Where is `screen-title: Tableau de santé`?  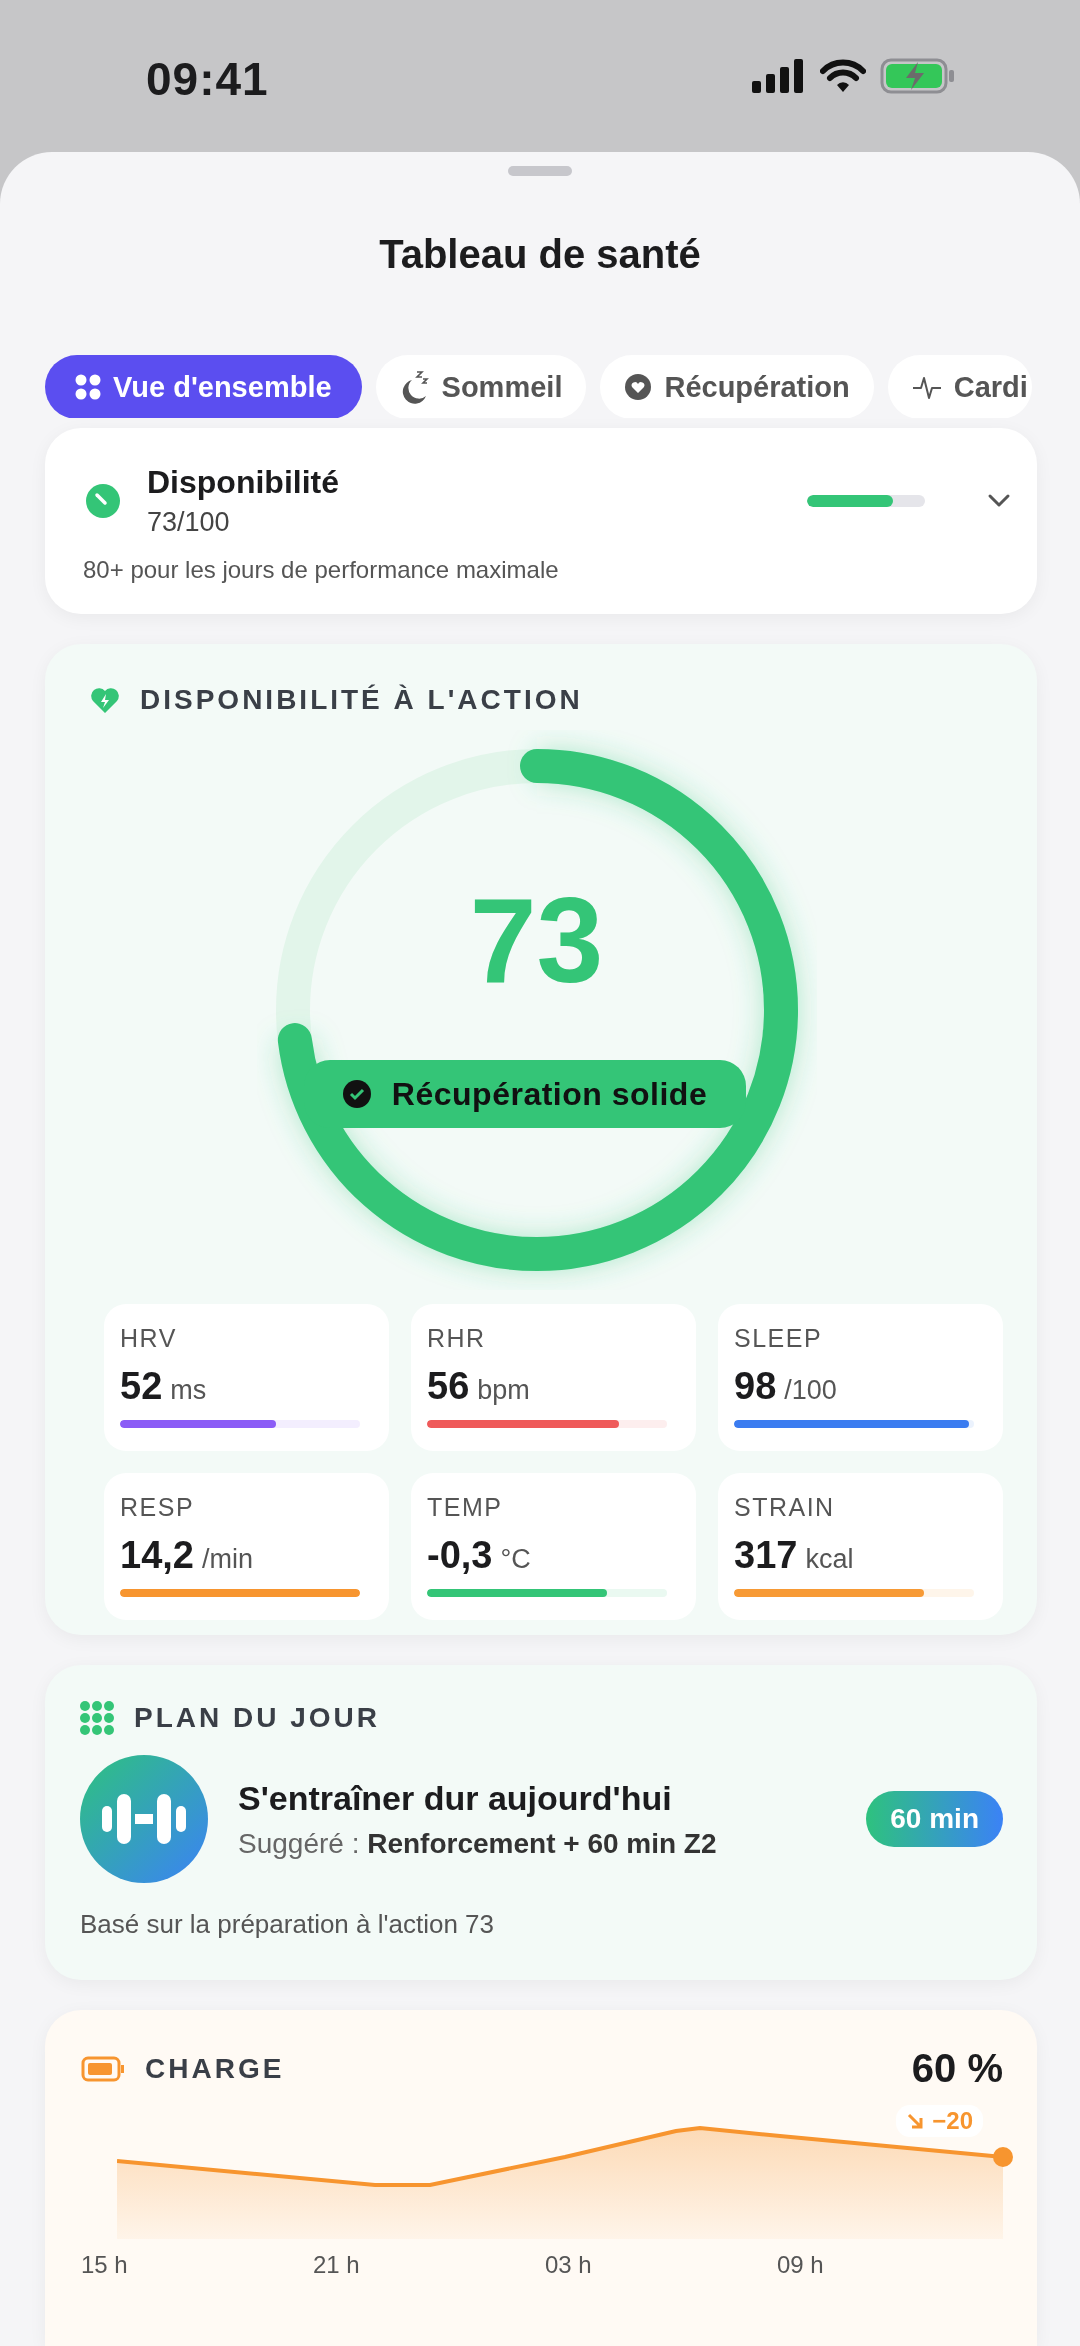
screen-title: Tableau de santé is located at coordinates (540, 254).